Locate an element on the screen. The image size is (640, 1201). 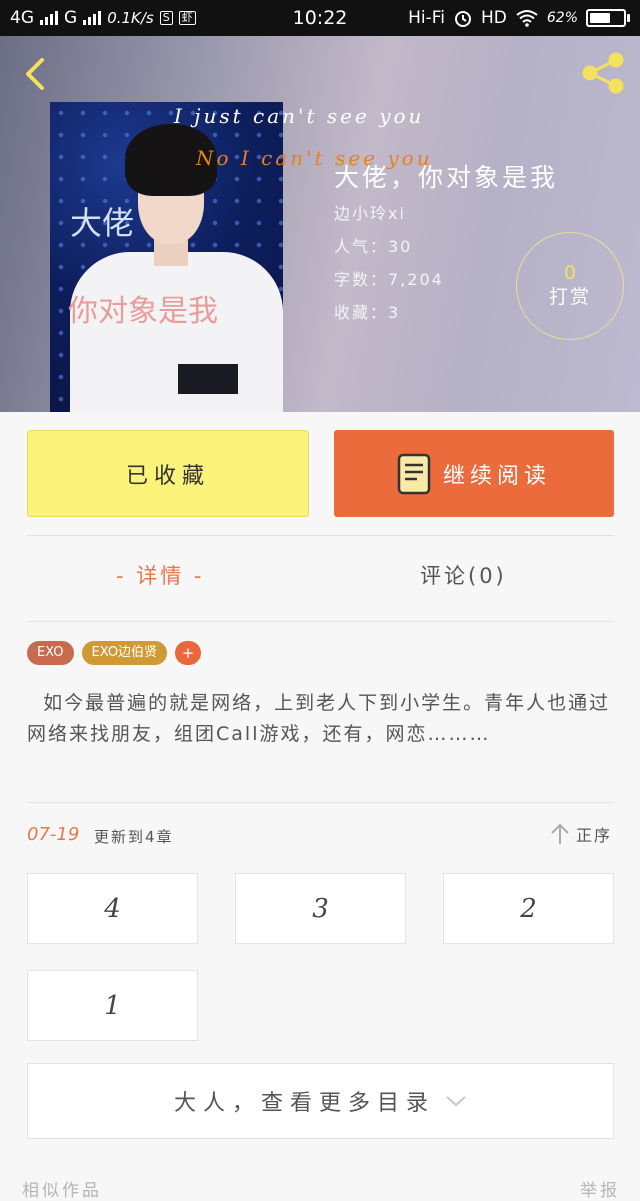
update-date: 07-19 is located at coordinates (53, 834).